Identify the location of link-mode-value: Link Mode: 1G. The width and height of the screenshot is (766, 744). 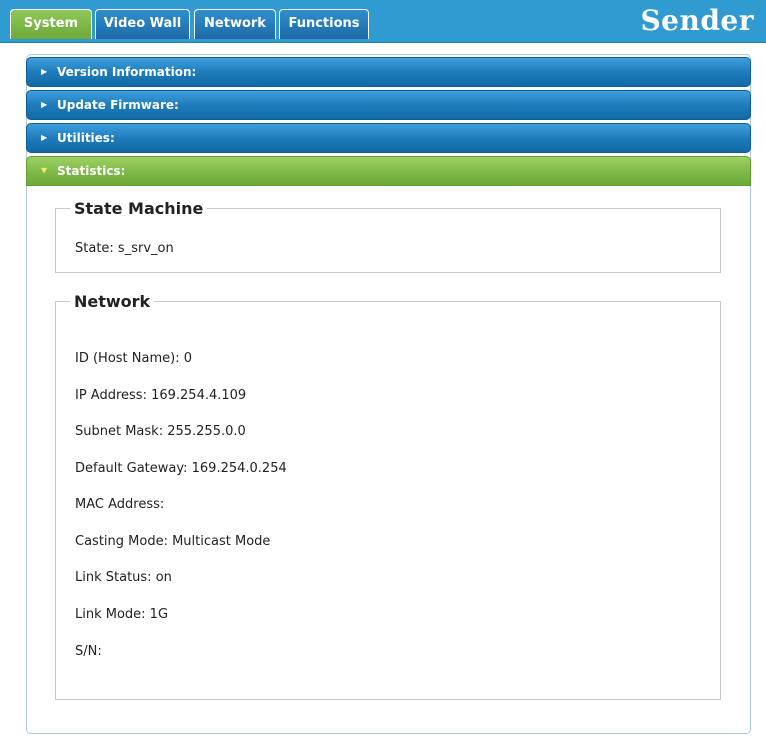
(122, 614).